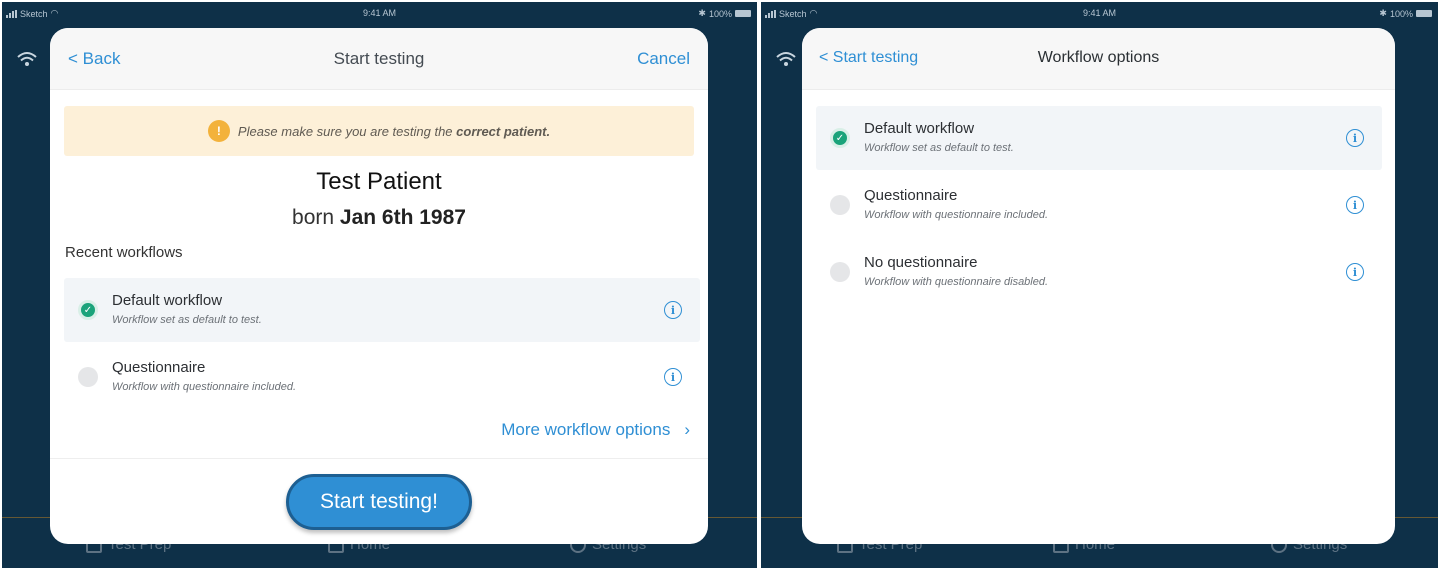 This screenshot has width=1440, height=570. I want to click on more-options-label: More workflow options, so click(586, 429).